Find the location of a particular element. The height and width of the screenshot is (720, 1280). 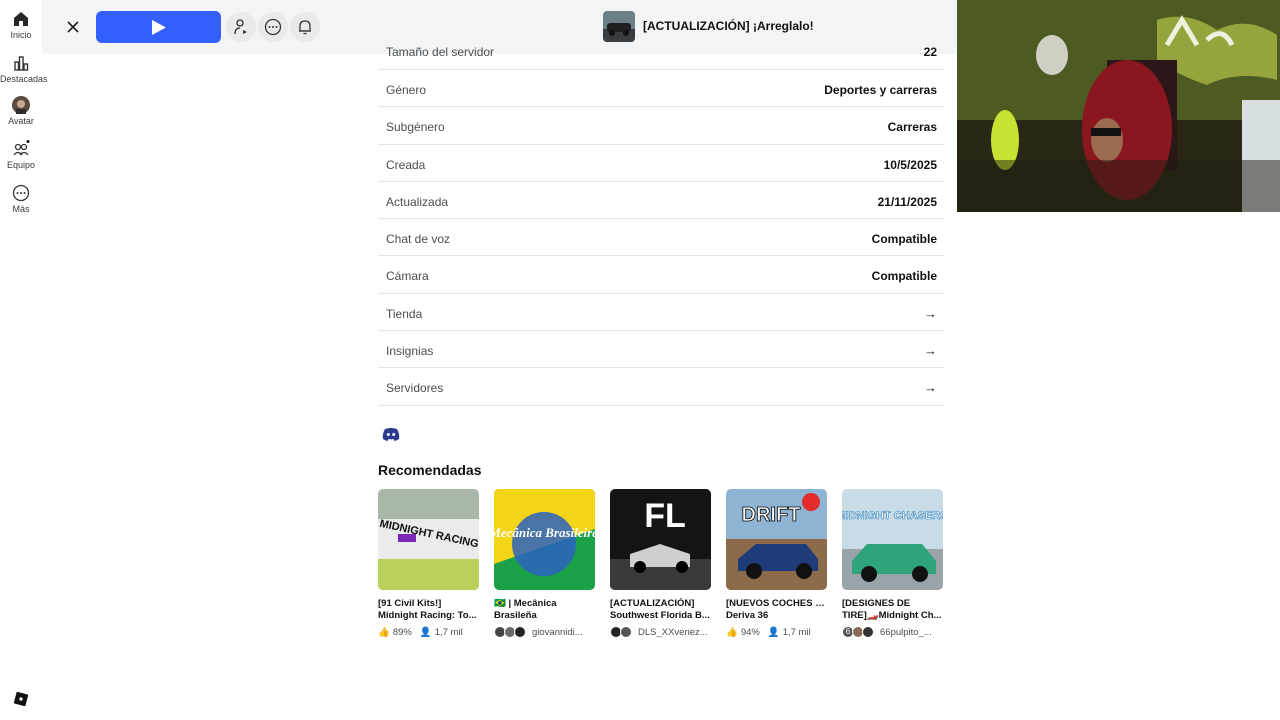

rating-value: 89% is located at coordinates (402, 632).